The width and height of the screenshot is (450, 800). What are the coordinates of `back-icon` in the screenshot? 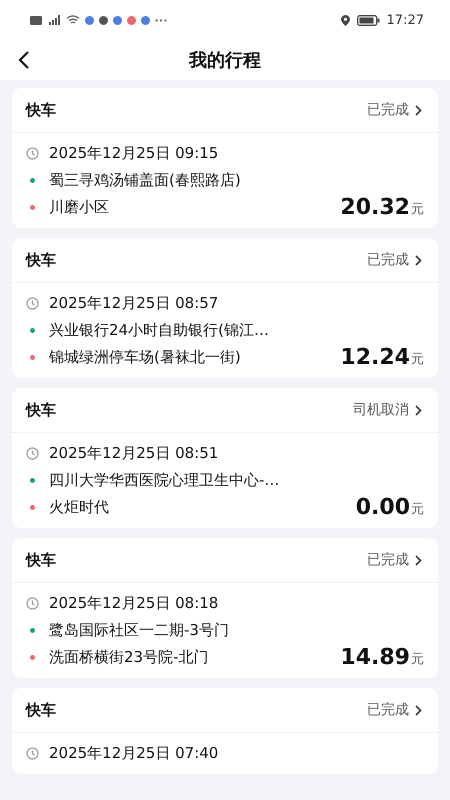 It's located at (24, 60).